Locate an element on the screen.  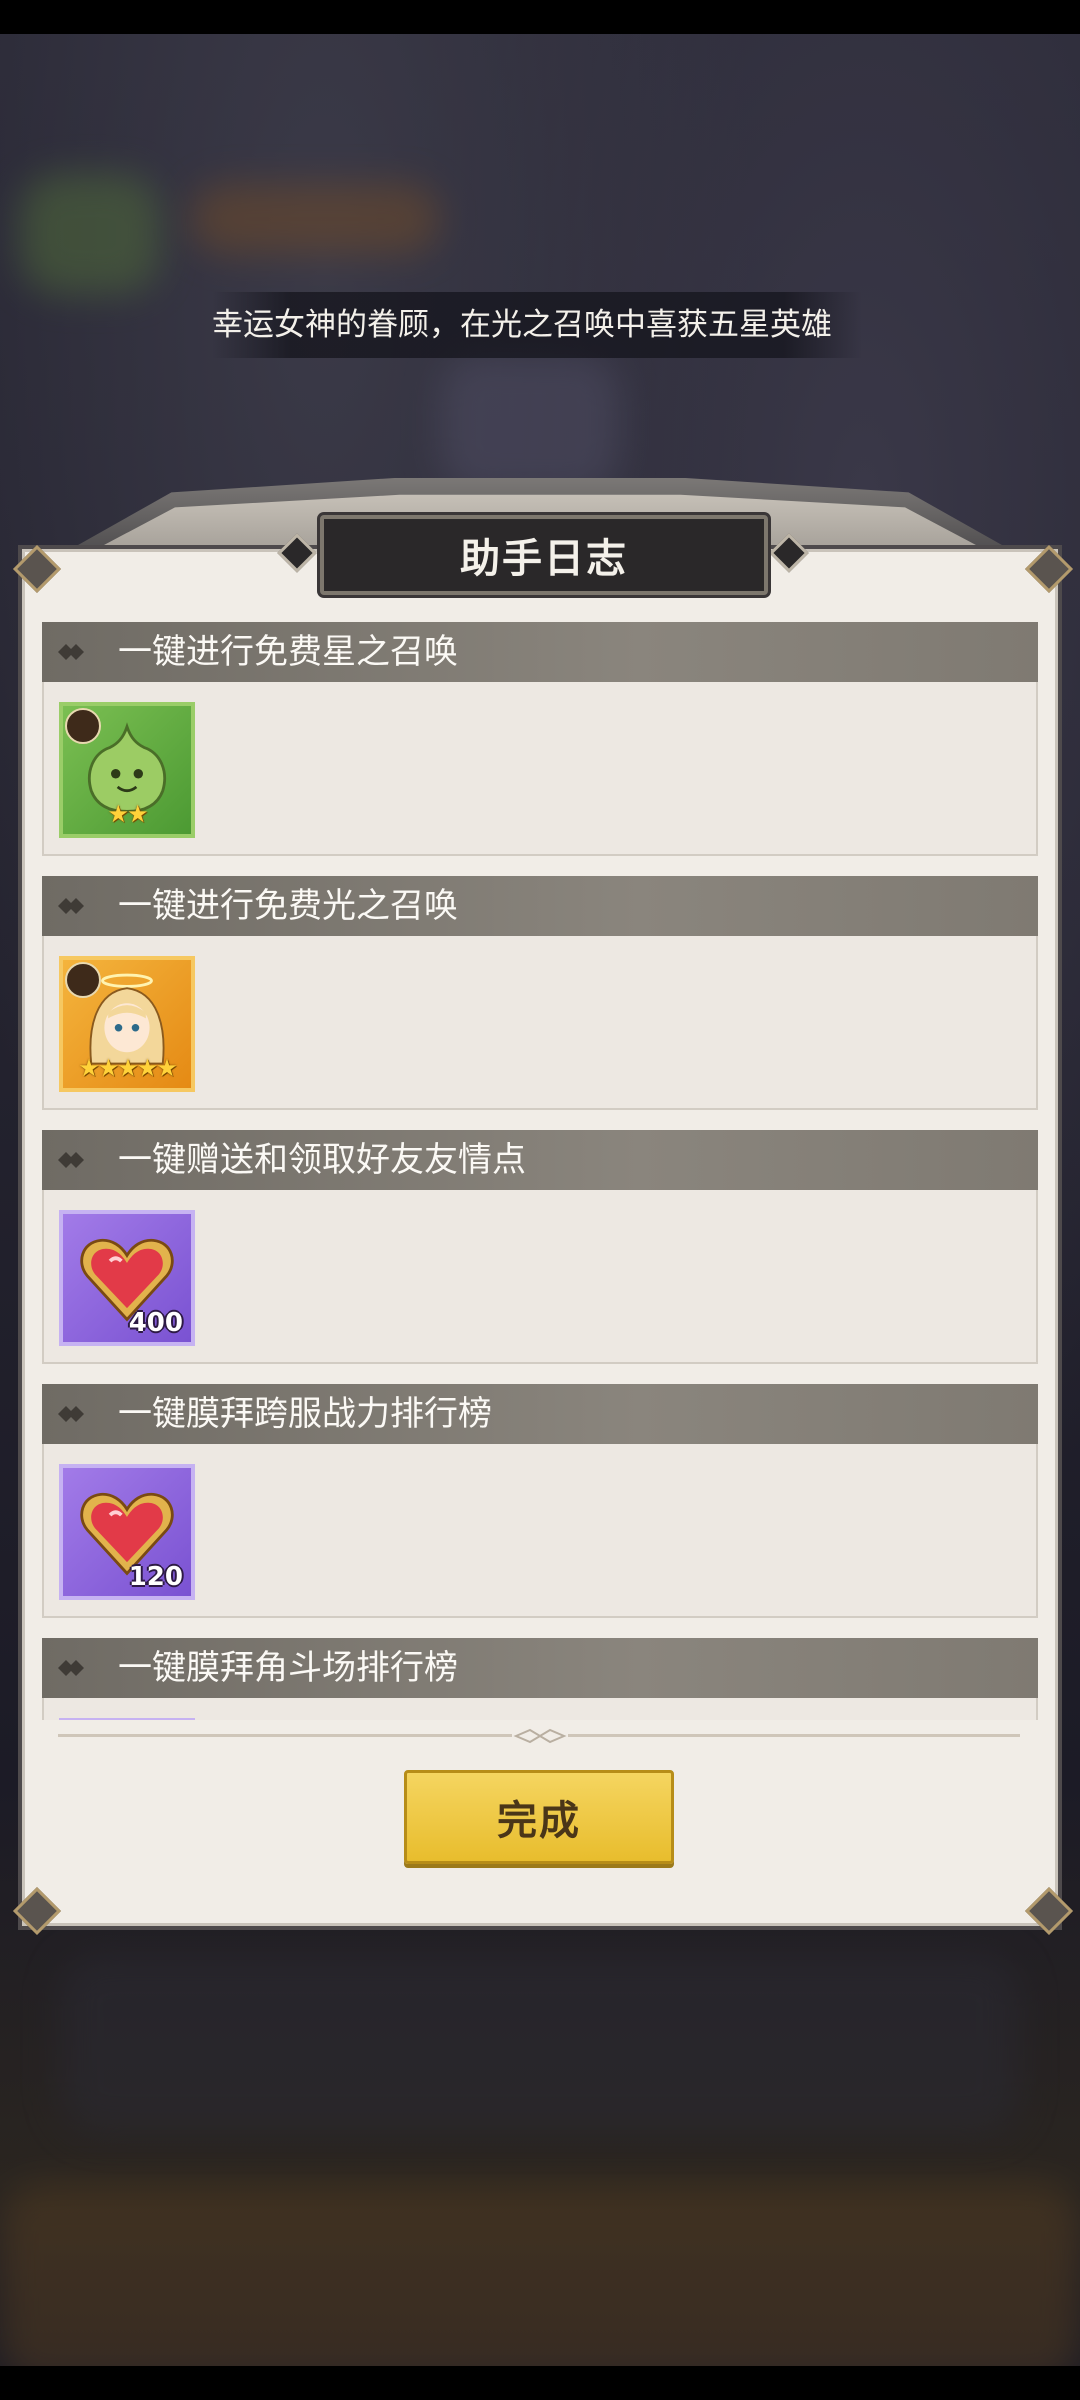
section-body: 400 is located at coordinates (540, 1277).